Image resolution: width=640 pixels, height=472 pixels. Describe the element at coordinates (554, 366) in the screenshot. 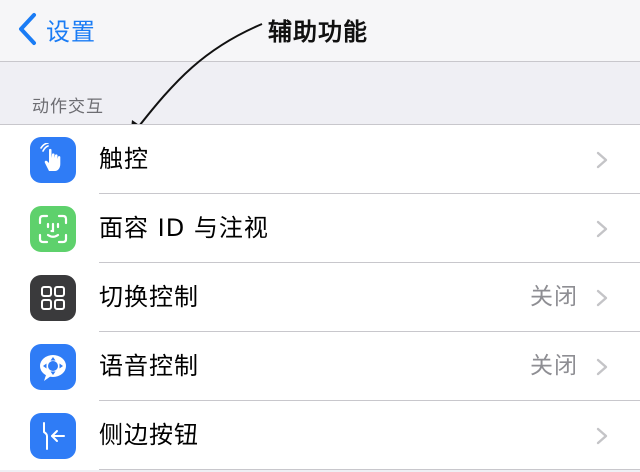

I see `row-voice-control-value: 关闭` at that location.